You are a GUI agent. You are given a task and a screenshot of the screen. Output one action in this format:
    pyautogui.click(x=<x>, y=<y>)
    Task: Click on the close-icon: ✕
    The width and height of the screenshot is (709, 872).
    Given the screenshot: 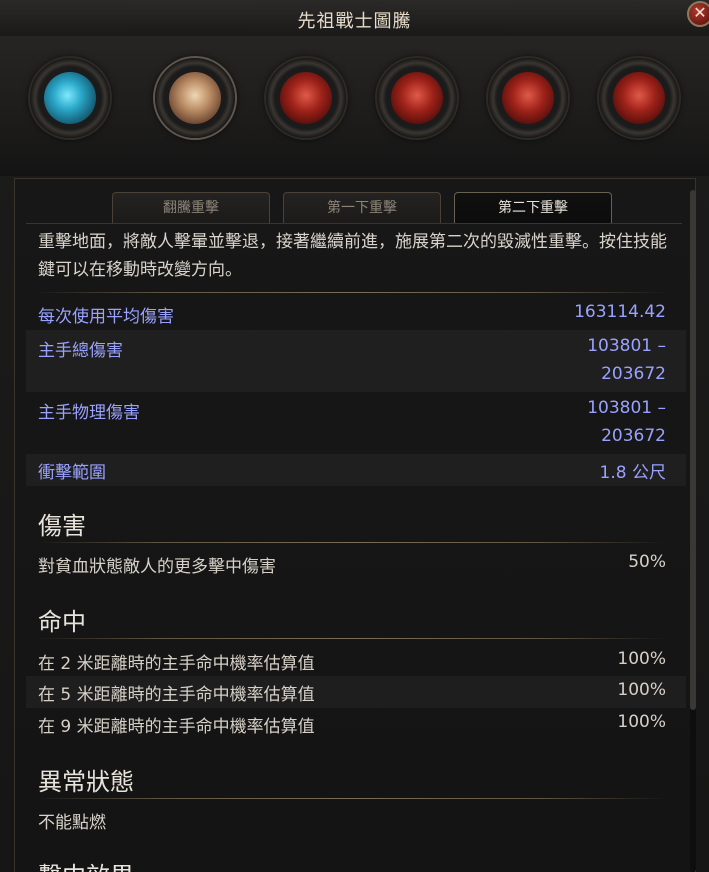 What is the action you would take?
    pyautogui.click(x=700, y=12)
    